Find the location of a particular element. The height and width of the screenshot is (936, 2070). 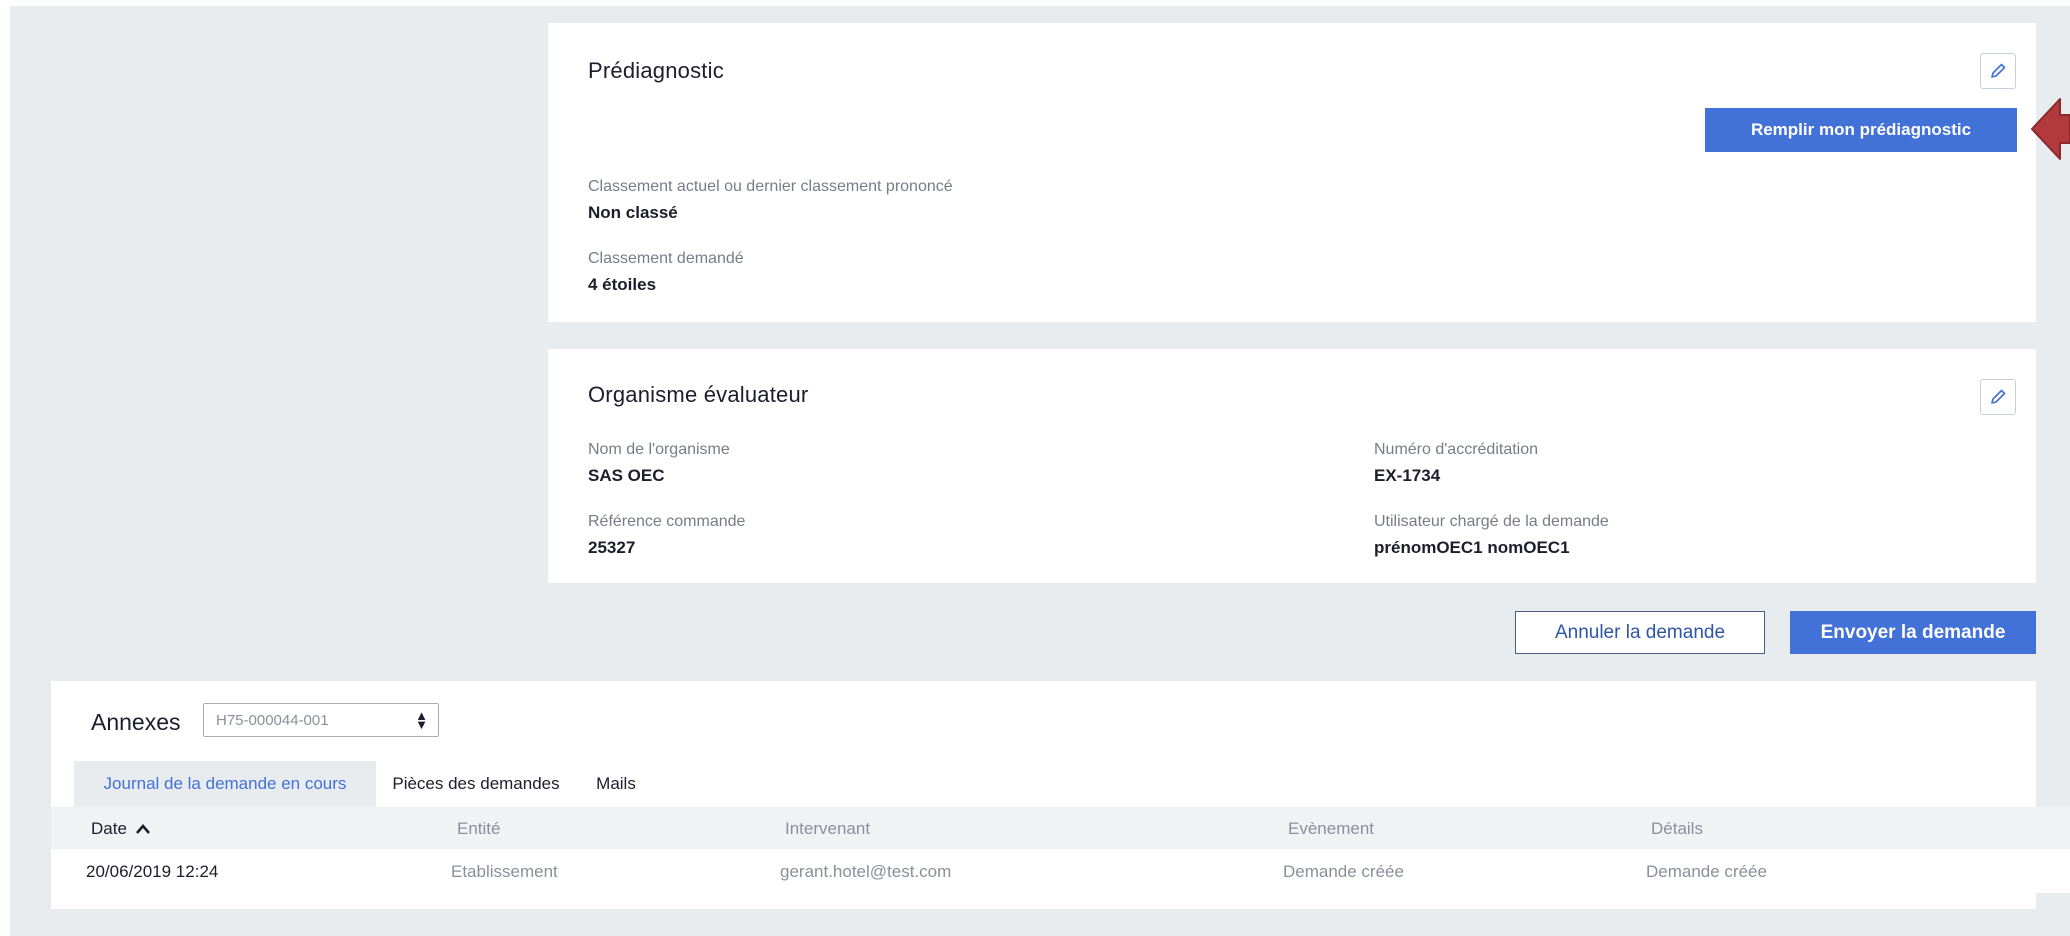

assigned-user-label: Utilisateur chargé de la demande is located at coordinates (1491, 521).